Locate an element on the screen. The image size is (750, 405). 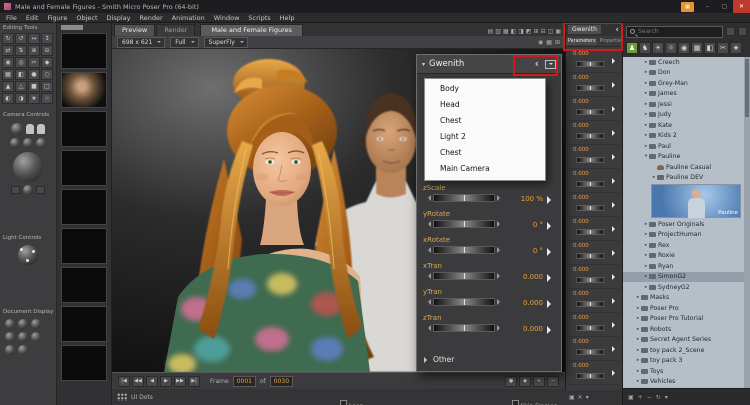
library-tree-item: ▸ Robots is located at coordinates (683, 329).